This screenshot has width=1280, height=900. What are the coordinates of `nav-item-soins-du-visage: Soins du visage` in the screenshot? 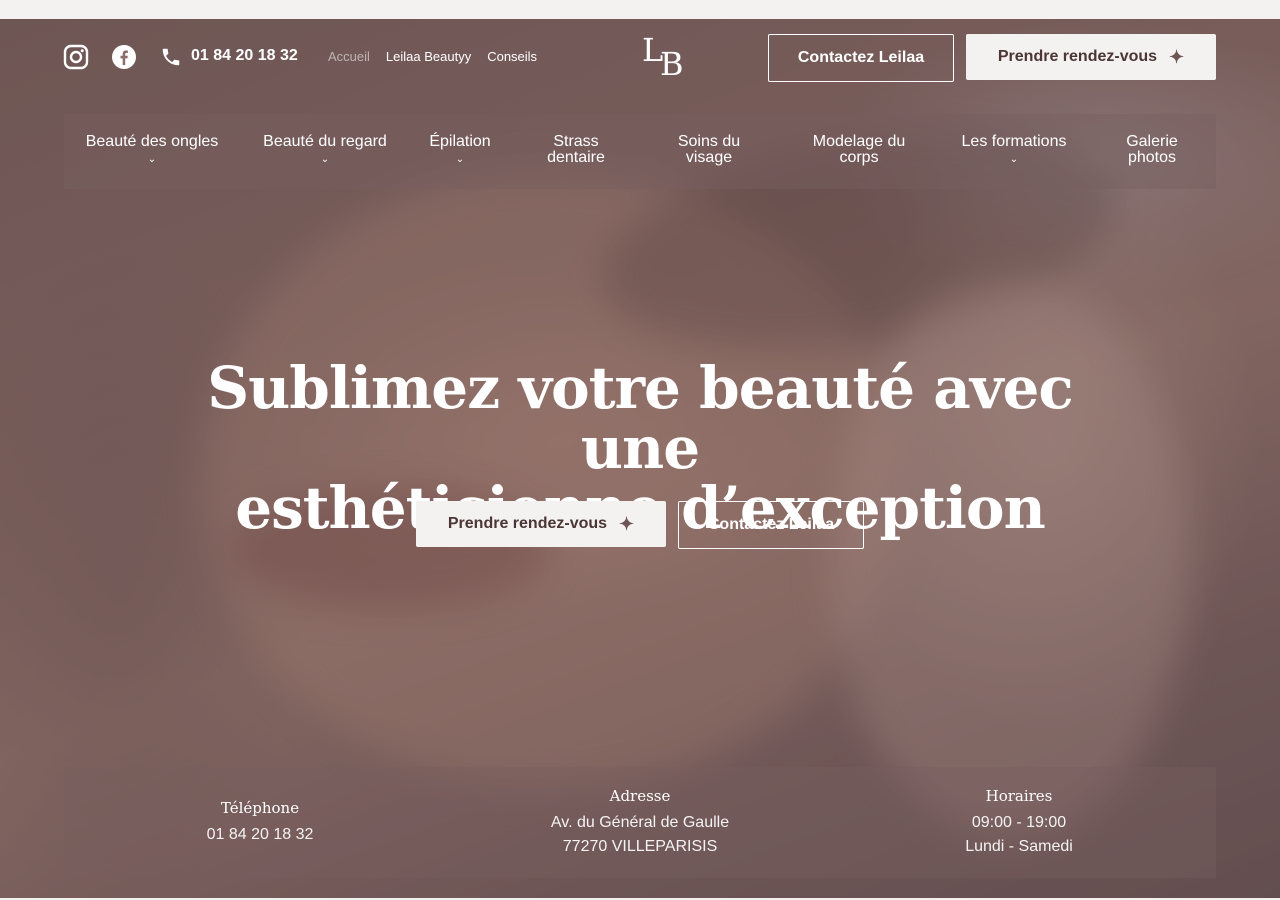 It's located at (709, 151).